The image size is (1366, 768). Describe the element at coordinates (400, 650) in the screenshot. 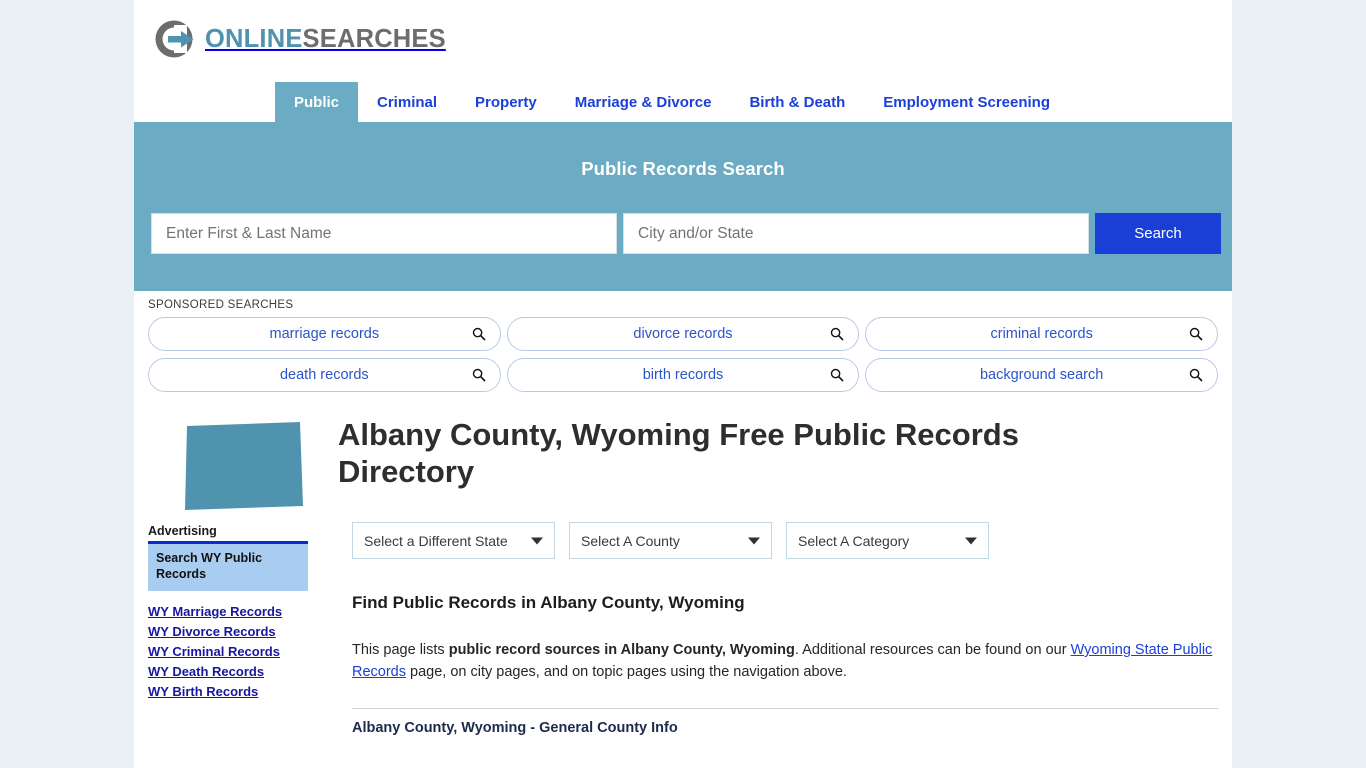

I see `paragraph-text-1: This page lists` at that location.